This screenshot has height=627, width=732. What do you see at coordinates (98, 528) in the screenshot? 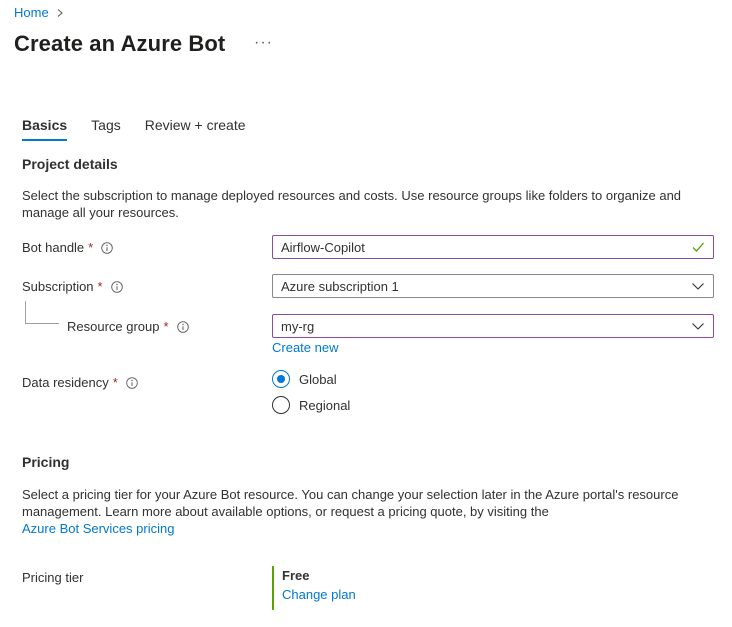
I see `azure-bot-services-pricing-link: Azure Bot Services pricing` at bounding box center [98, 528].